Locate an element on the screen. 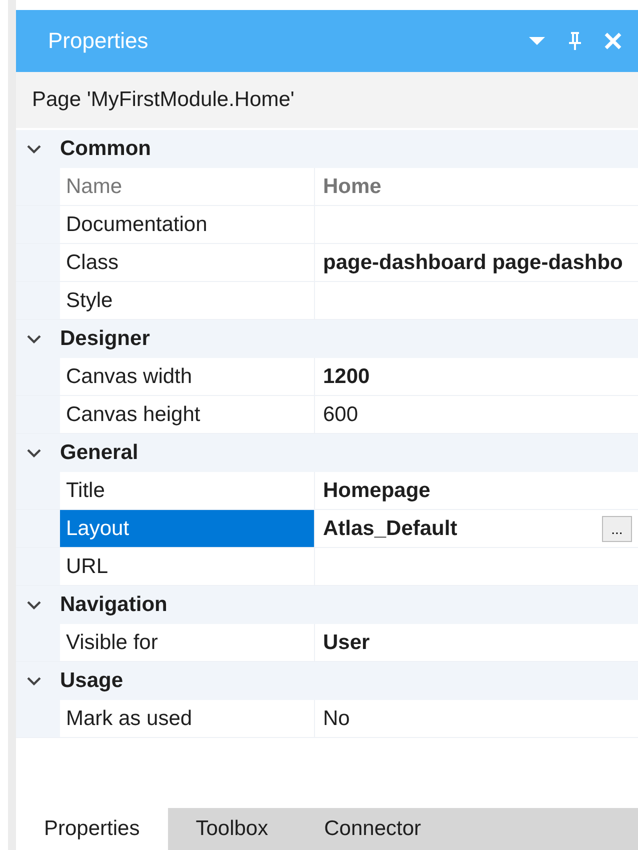 This screenshot has width=638, height=850. property-value: 1200 is located at coordinates (346, 376).